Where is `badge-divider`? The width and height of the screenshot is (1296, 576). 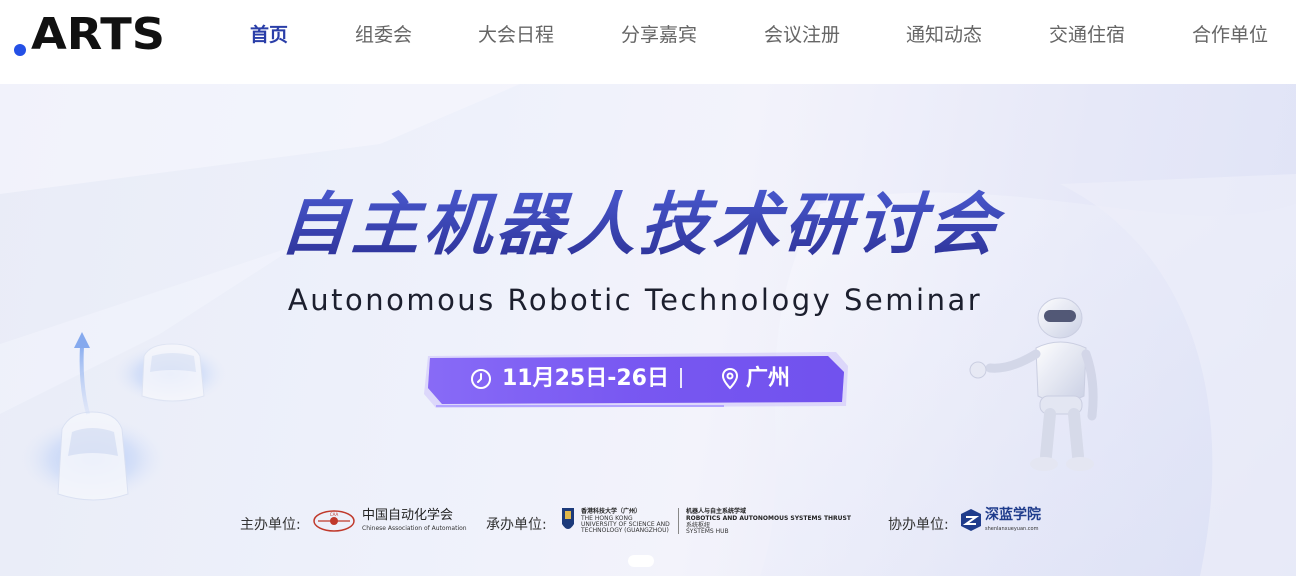 badge-divider is located at coordinates (681, 378).